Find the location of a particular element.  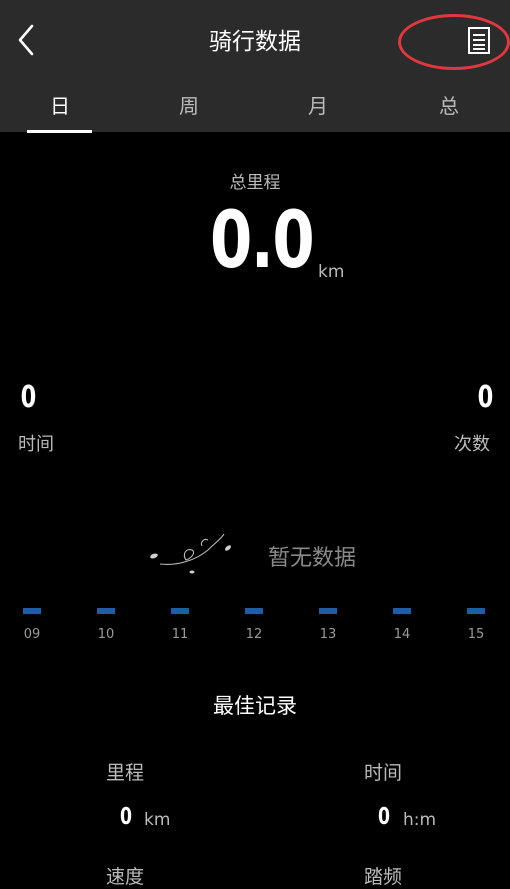

no-data-message: 暂无数据 is located at coordinates (312, 558).